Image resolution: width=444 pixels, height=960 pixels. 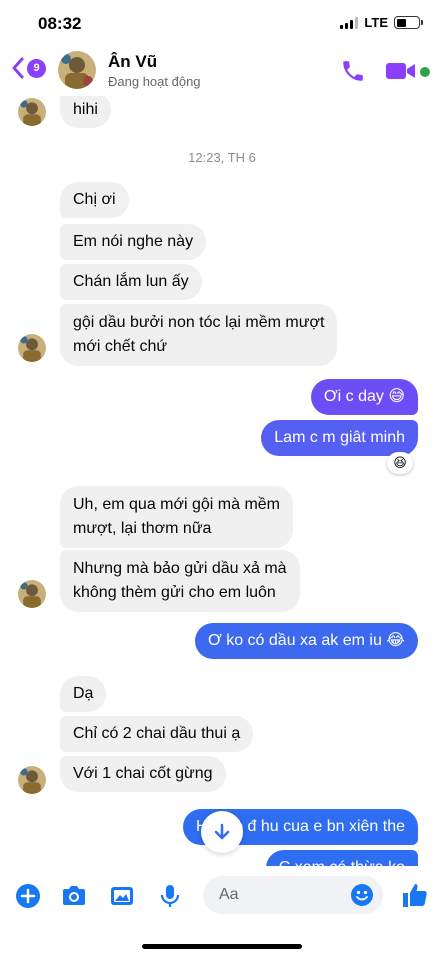 I want to click on message-incoming: Chỉ có 2 chai dầu thui ạ, so click(x=157, y=734).